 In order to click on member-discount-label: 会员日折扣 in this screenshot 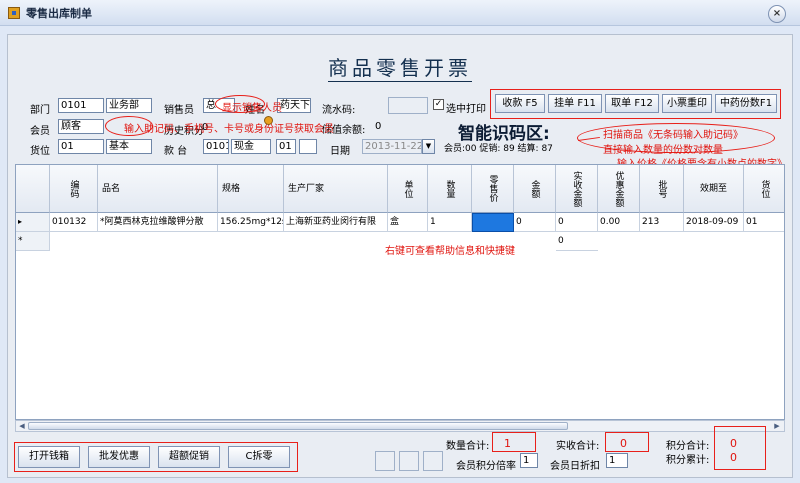, I will do `click(575, 466)`.